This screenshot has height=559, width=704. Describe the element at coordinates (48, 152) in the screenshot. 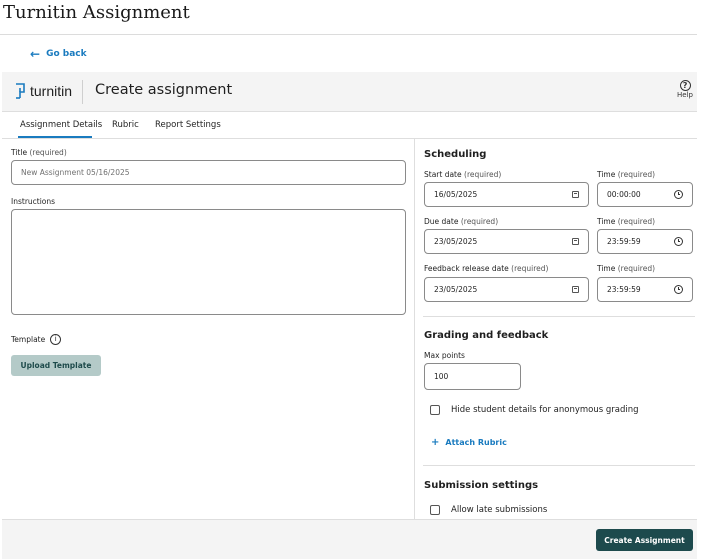

I see `title-required: (required)` at that location.